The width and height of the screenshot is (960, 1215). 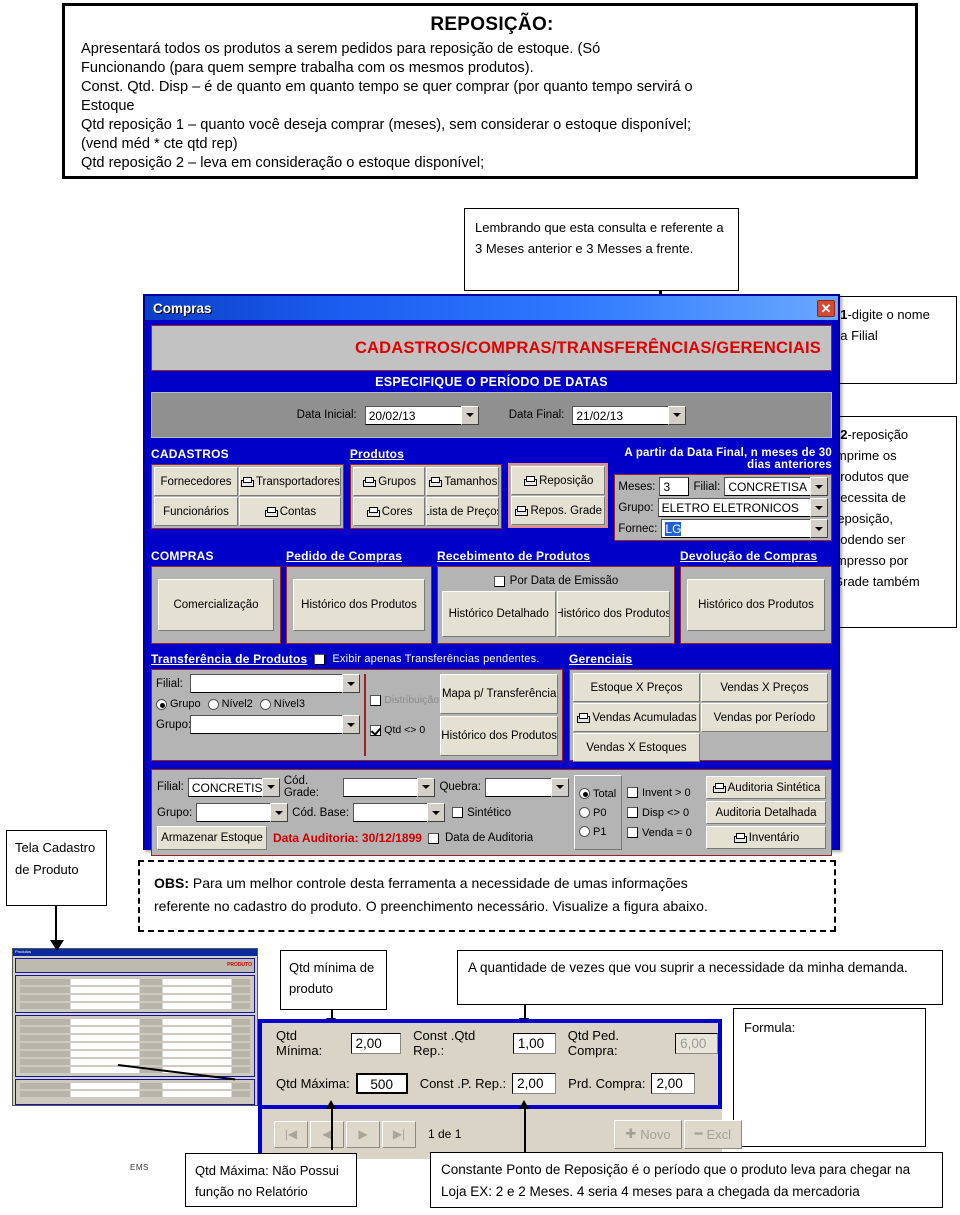 I want to click on button-contas: Contas, so click(x=290, y=511).